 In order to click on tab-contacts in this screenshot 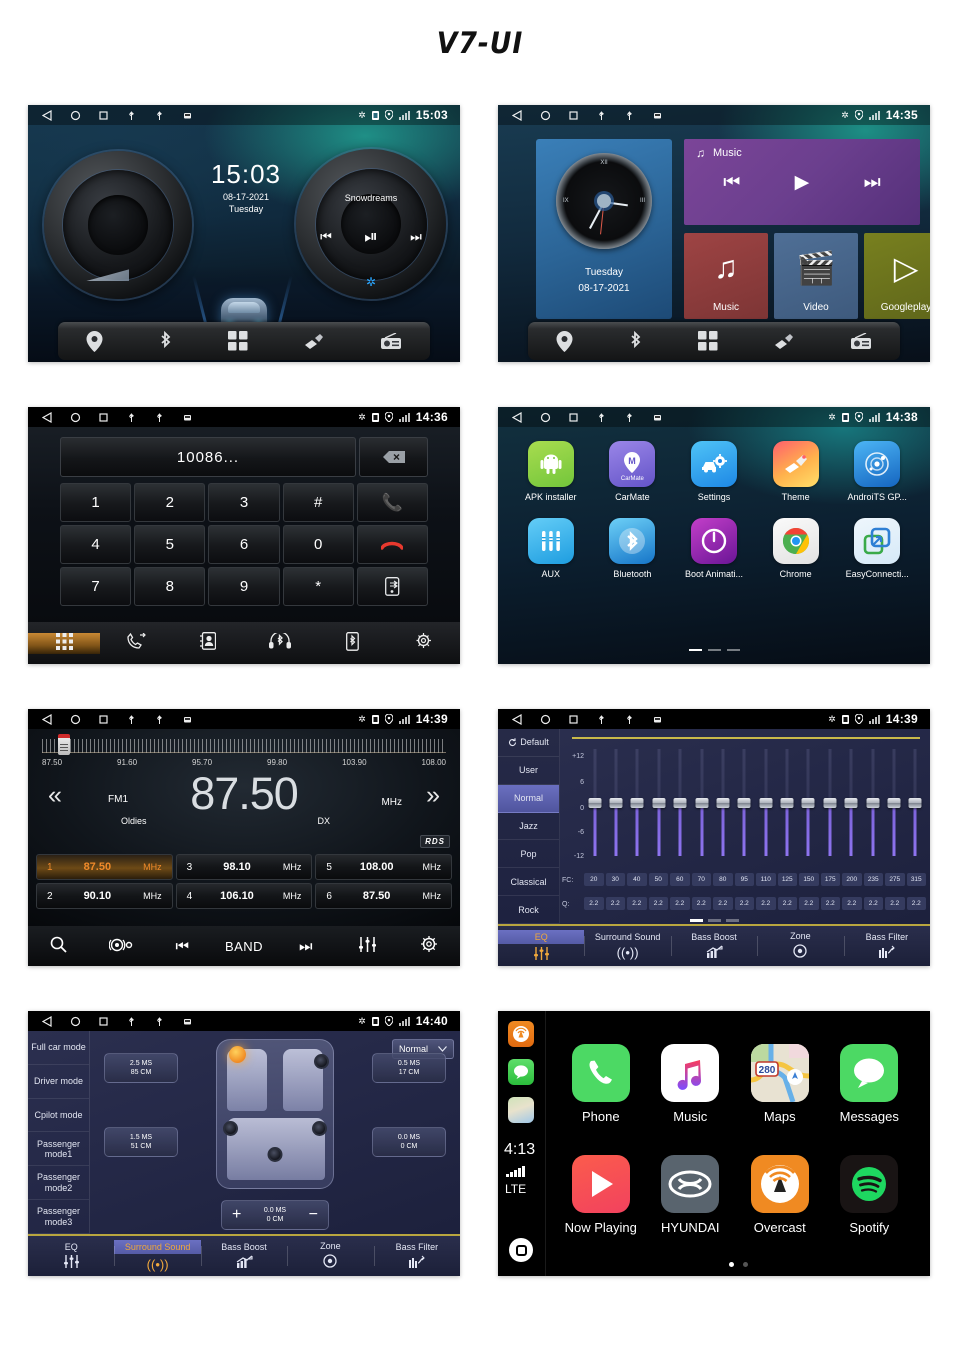, I will do `click(208, 643)`.